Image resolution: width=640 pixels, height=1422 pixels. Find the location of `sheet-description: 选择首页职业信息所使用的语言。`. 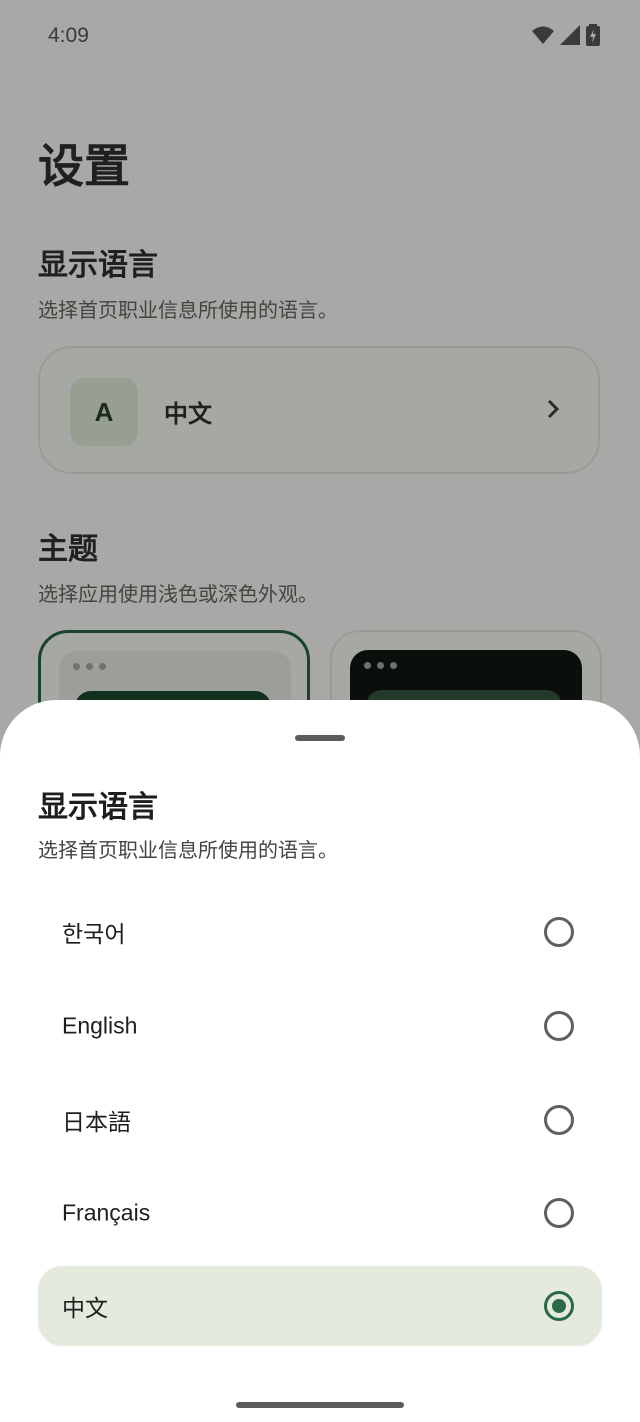

sheet-description: 选择首页职业信息所使用的语言。 is located at coordinates (188, 850).